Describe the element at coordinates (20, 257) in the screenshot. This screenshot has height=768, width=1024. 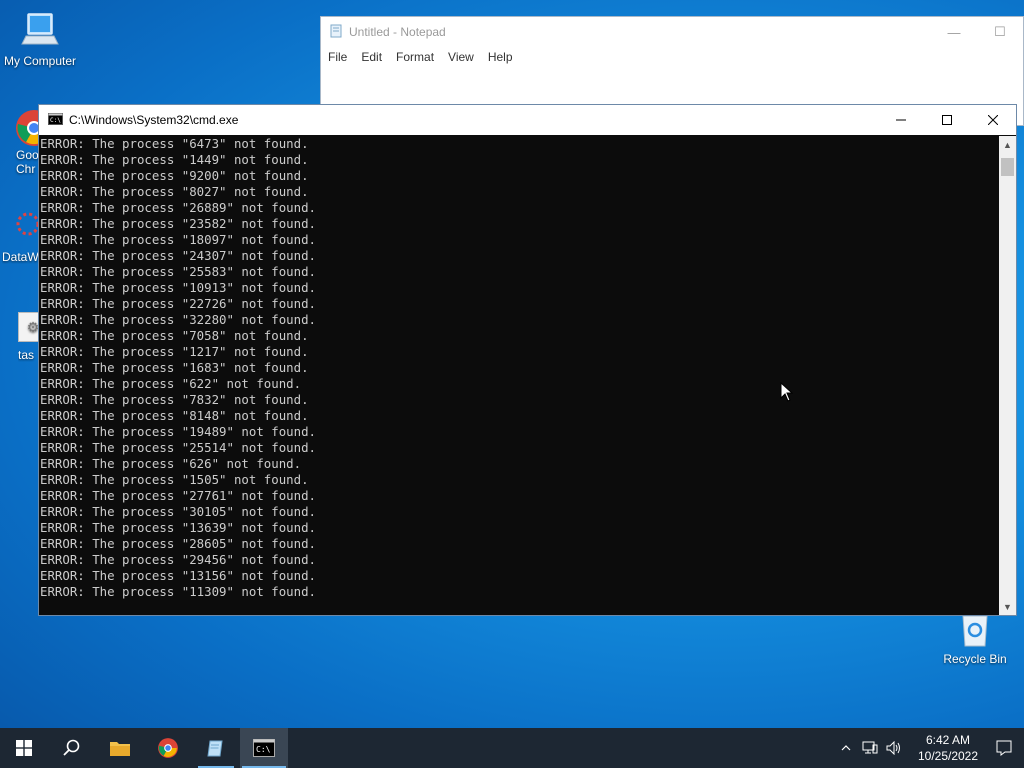
I see `desktop-icon-label: DataW` at that location.